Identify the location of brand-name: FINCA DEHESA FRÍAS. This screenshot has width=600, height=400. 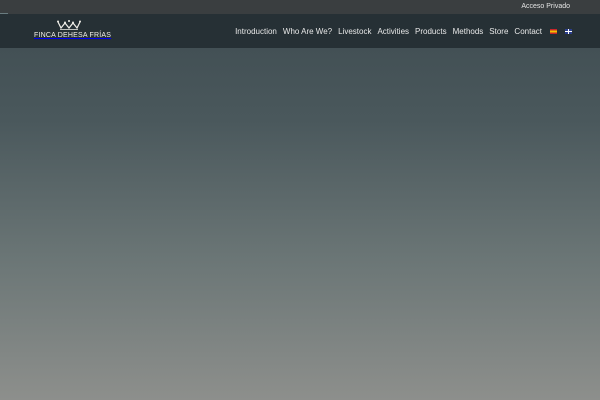
(73, 35).